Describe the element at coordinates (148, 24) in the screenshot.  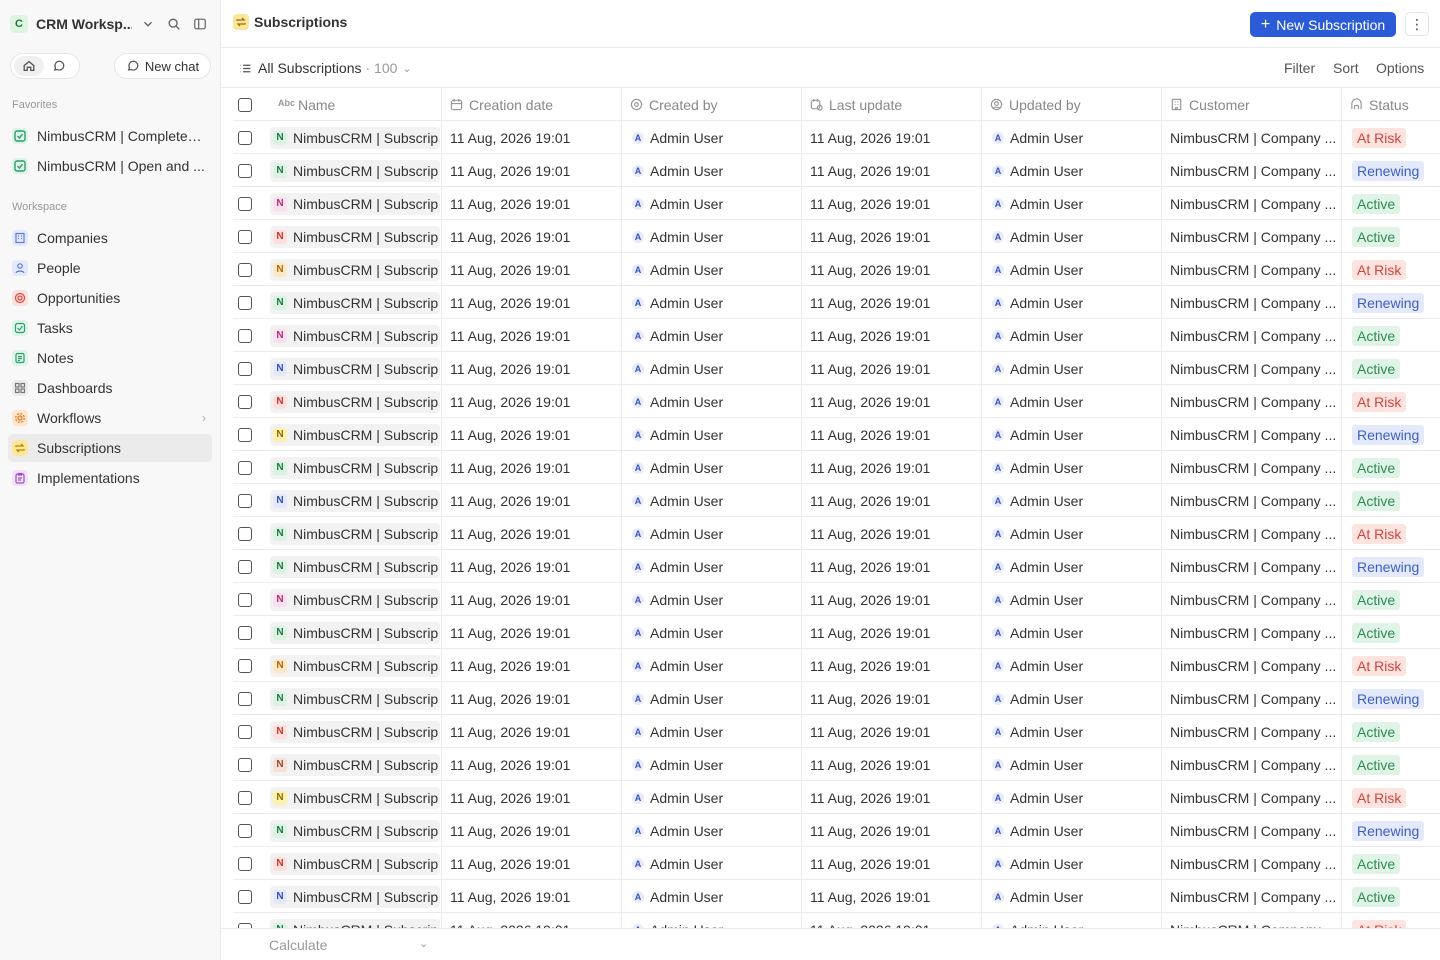
I see `chevron-down-icon` at that location.